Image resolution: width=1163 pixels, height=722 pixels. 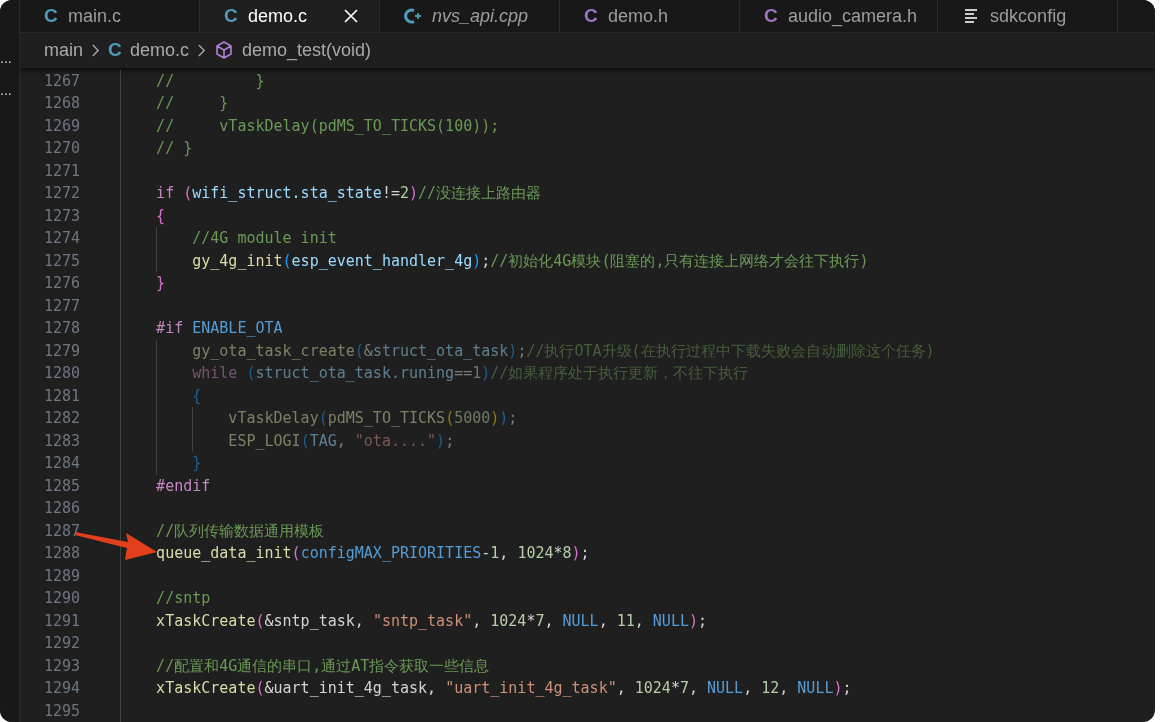 What do you see at coordinates (61, 688) in the screenshot?
I see `line-number: 1294` at bounding box center [61, 688].